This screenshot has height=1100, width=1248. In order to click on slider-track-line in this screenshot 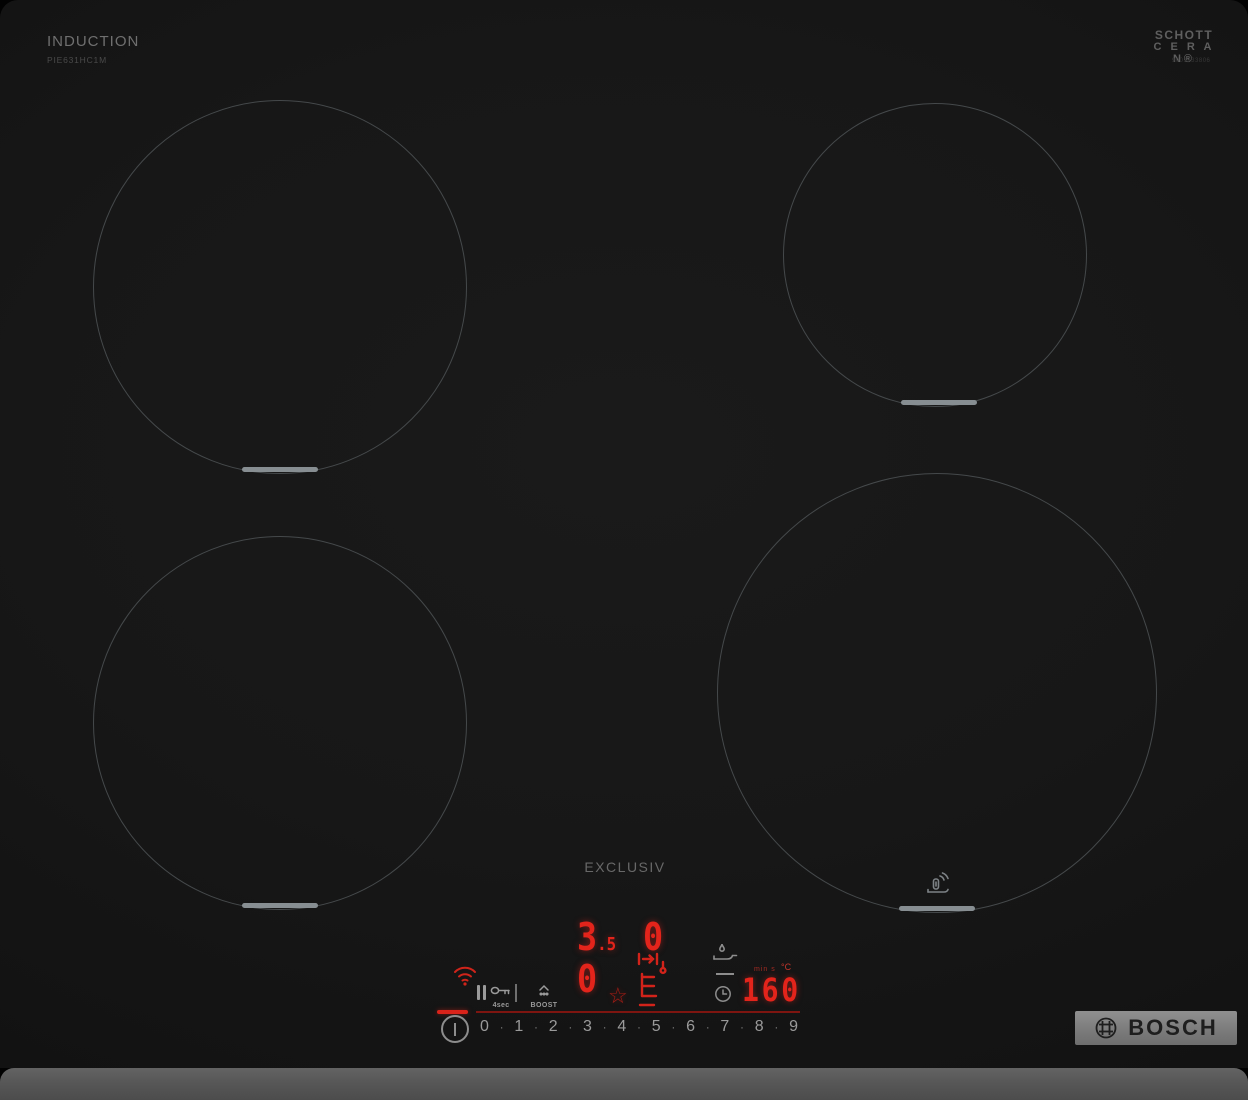, I will do `click(638, 1012)`.